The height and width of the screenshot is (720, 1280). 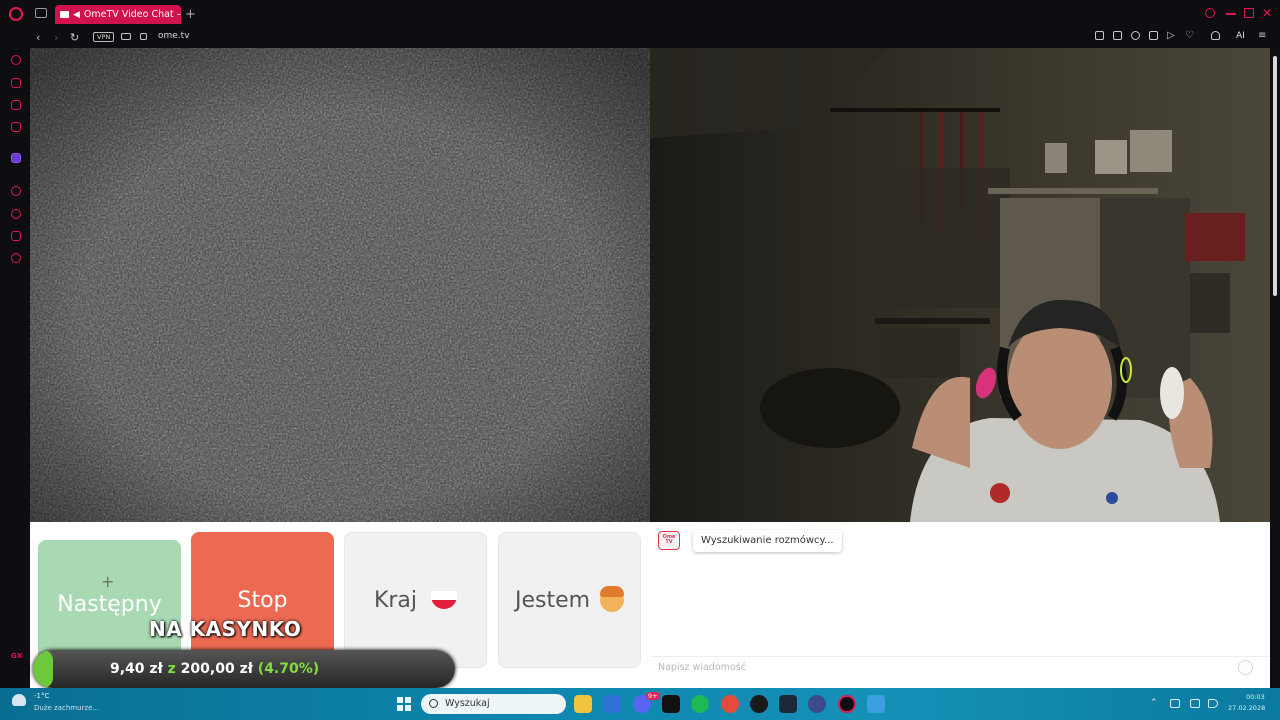 I want to click on overlay-headline: NA KASYNKO, so click(x=225, y=629).